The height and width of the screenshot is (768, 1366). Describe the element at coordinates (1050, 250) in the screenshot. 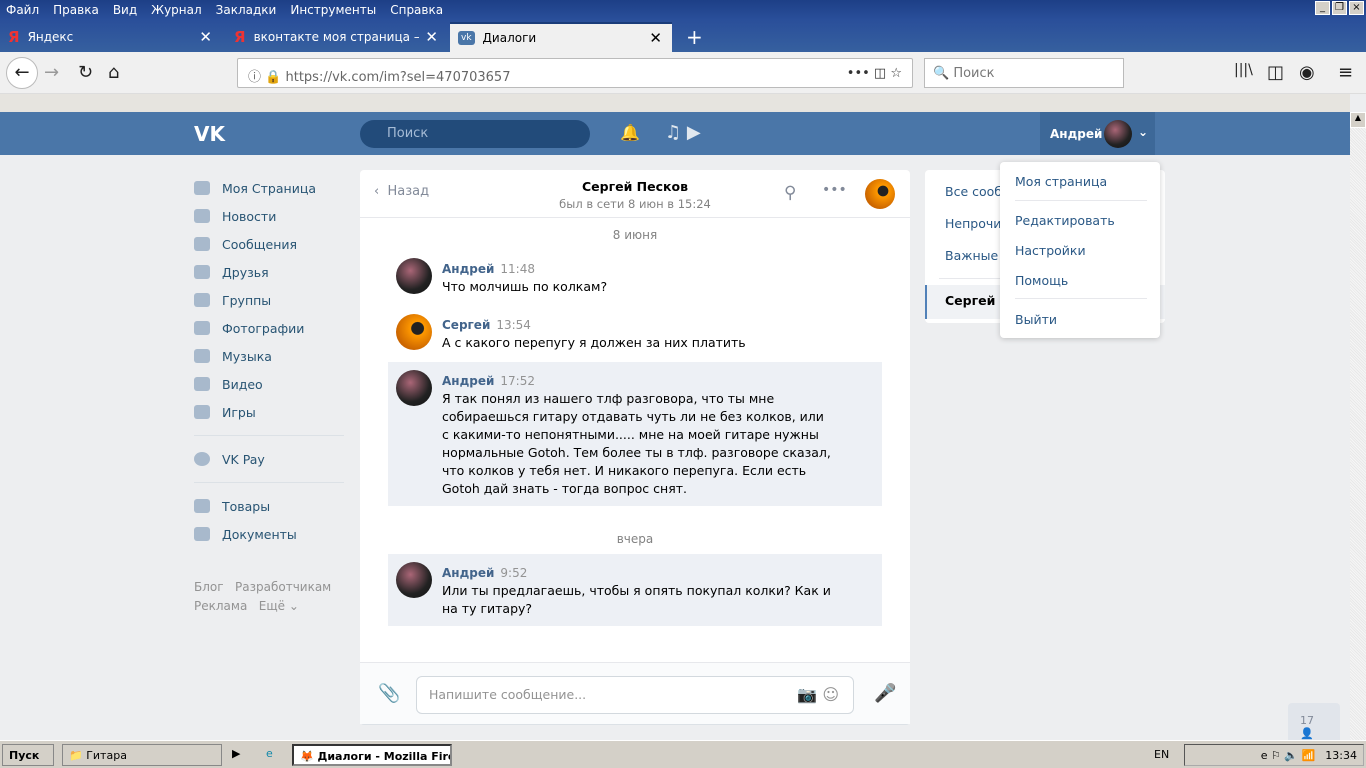

I see `menu-settings: Настройки` at that location.